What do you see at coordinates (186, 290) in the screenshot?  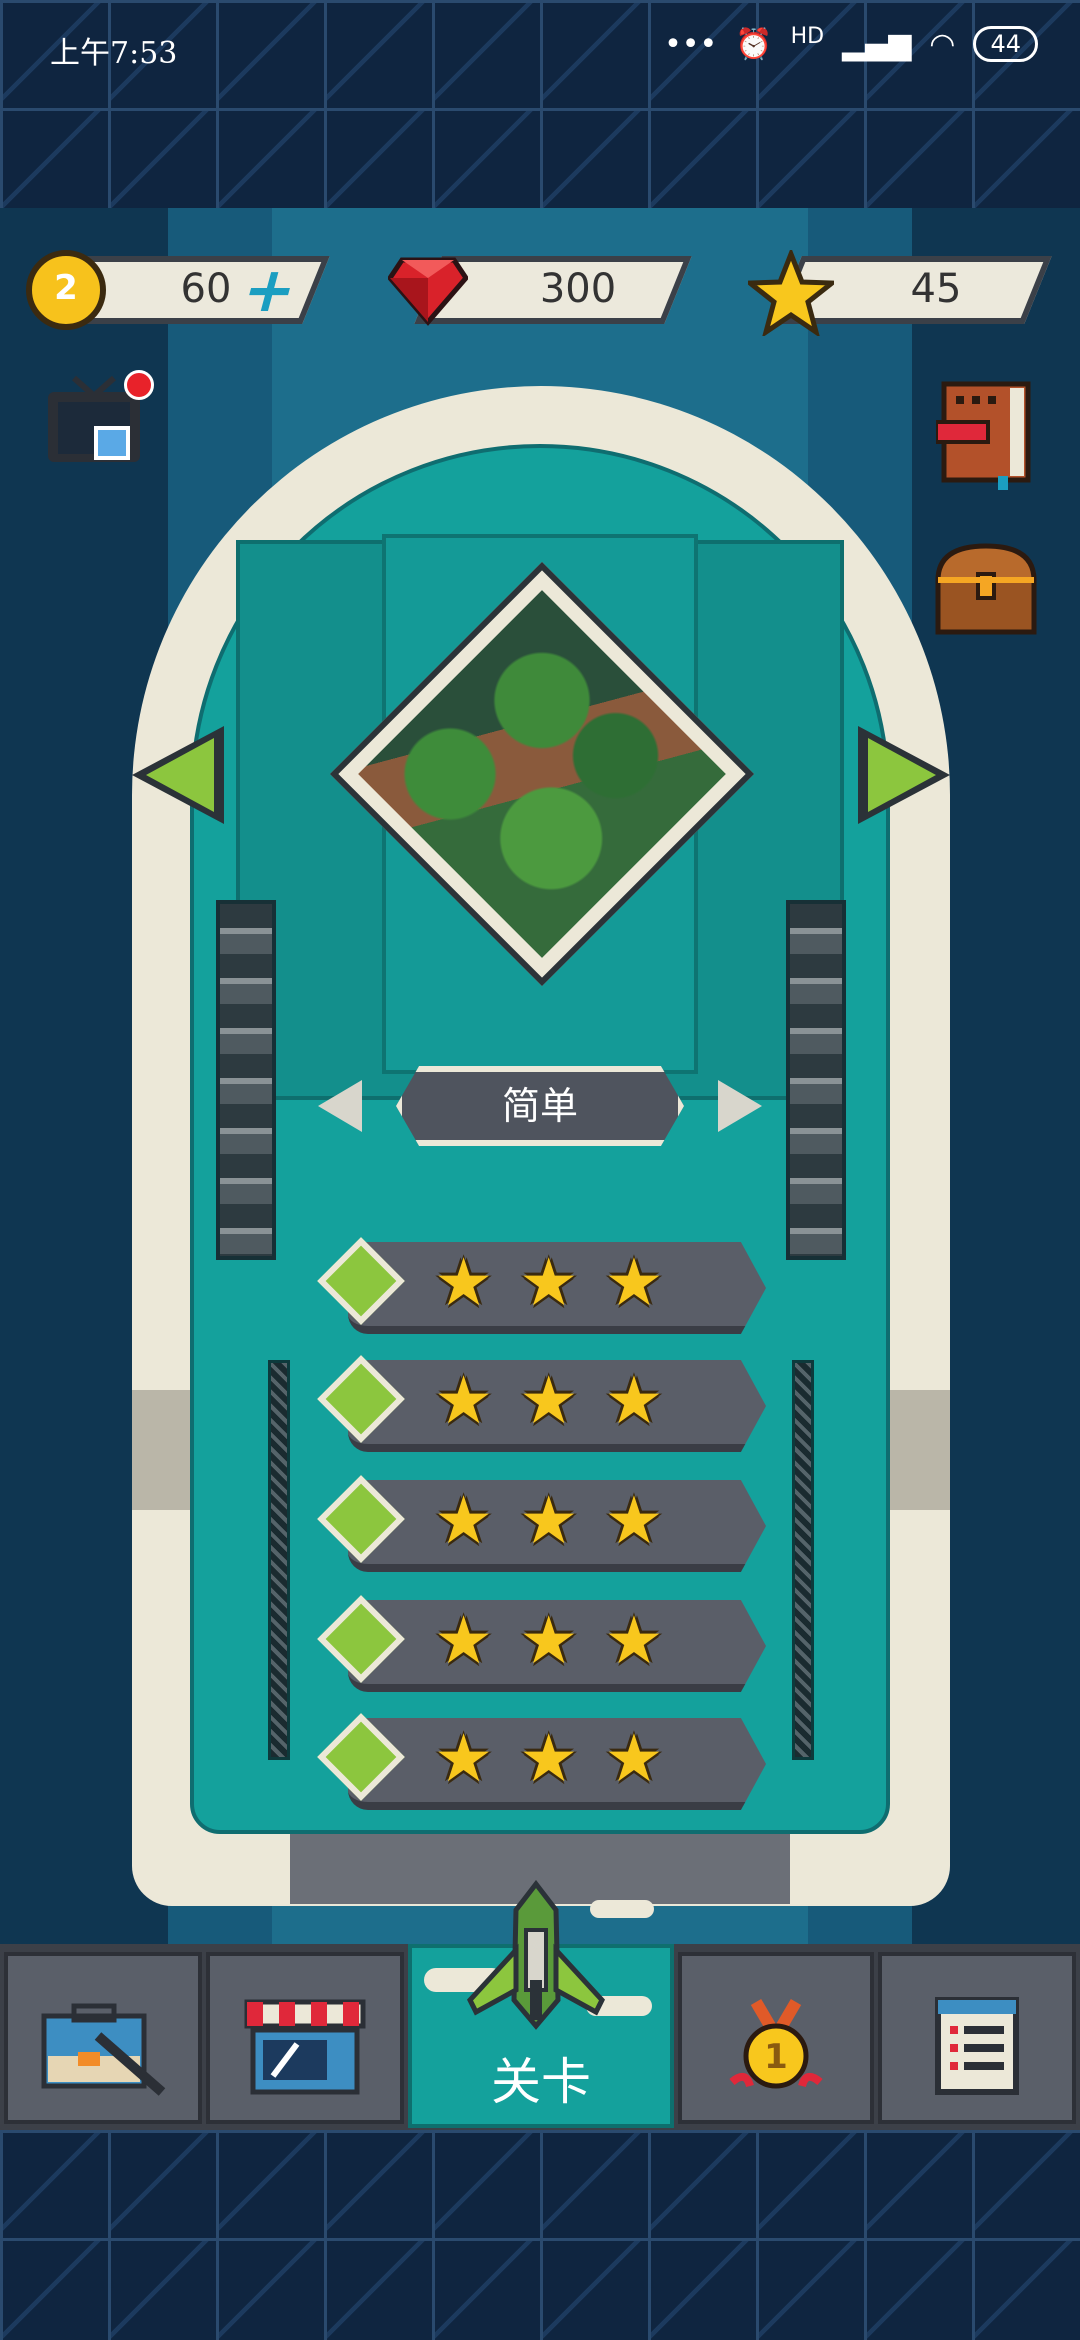 I see `coin-counter: 60 + 2` at bounding box center [186, 290].